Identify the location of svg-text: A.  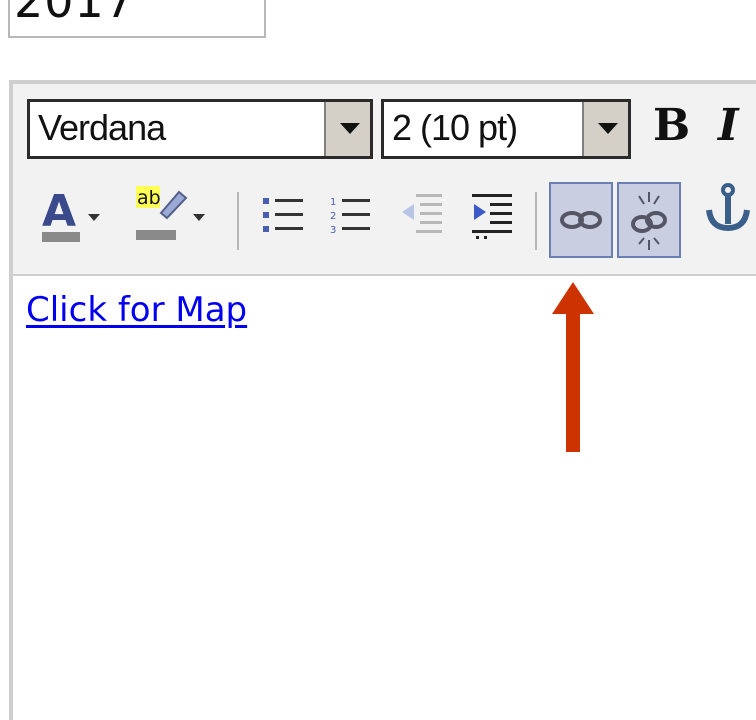
(59, 211).